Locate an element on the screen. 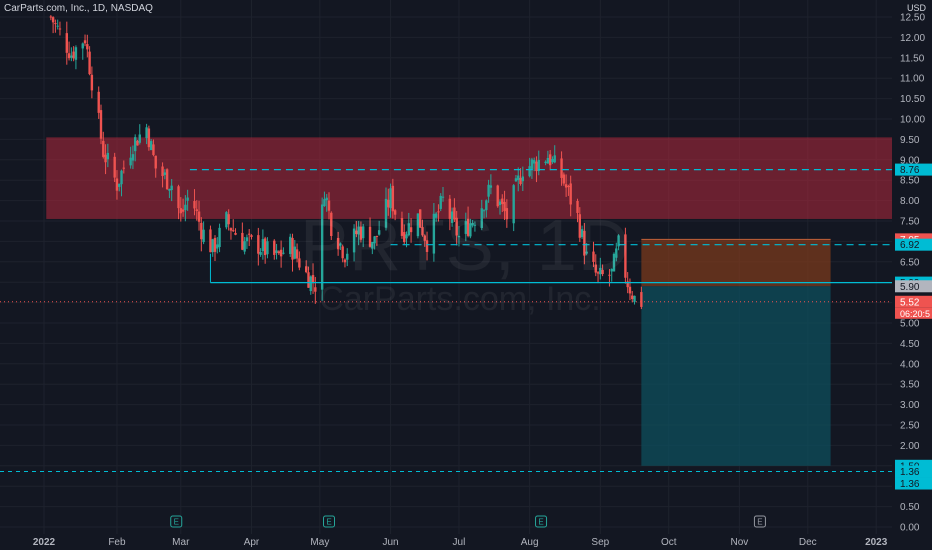  y-tick-label: 5.00 is located at coordinates (910, 324).